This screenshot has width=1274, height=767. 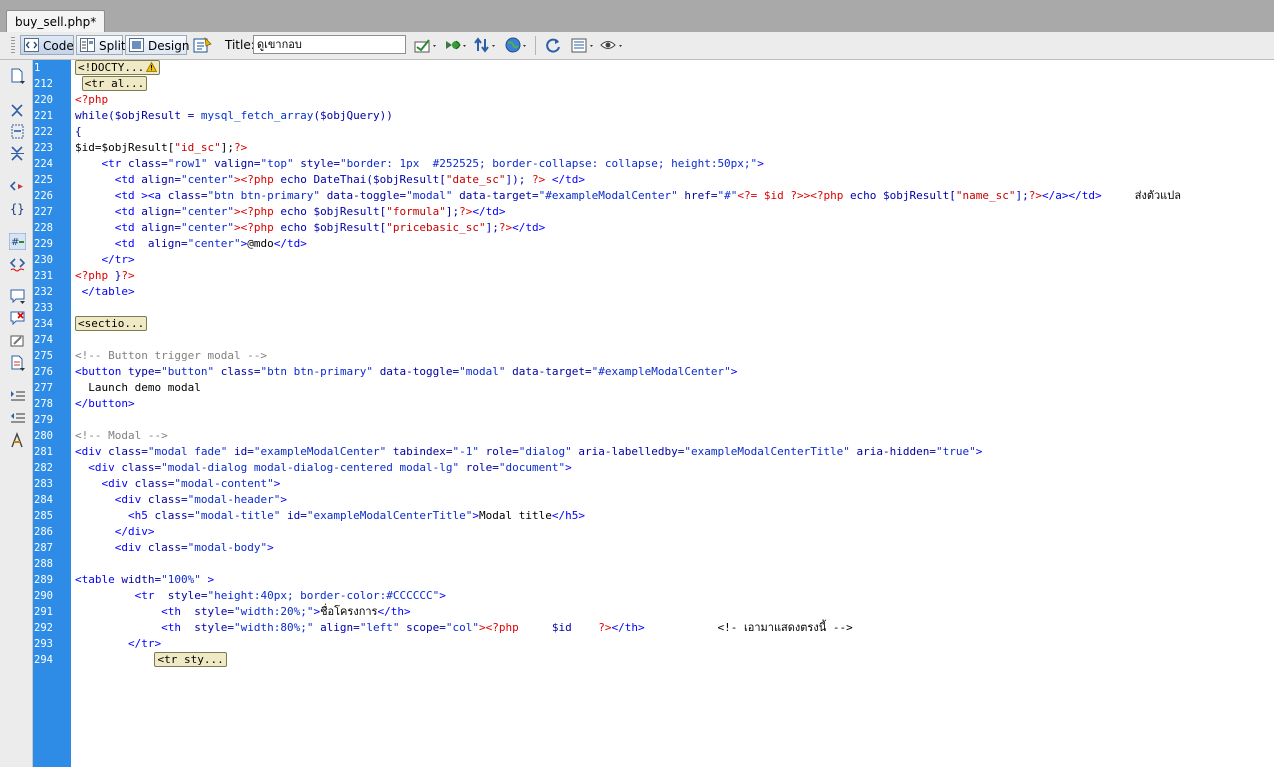 I want to click on expand-all-icon, so click(x=17, y=153).